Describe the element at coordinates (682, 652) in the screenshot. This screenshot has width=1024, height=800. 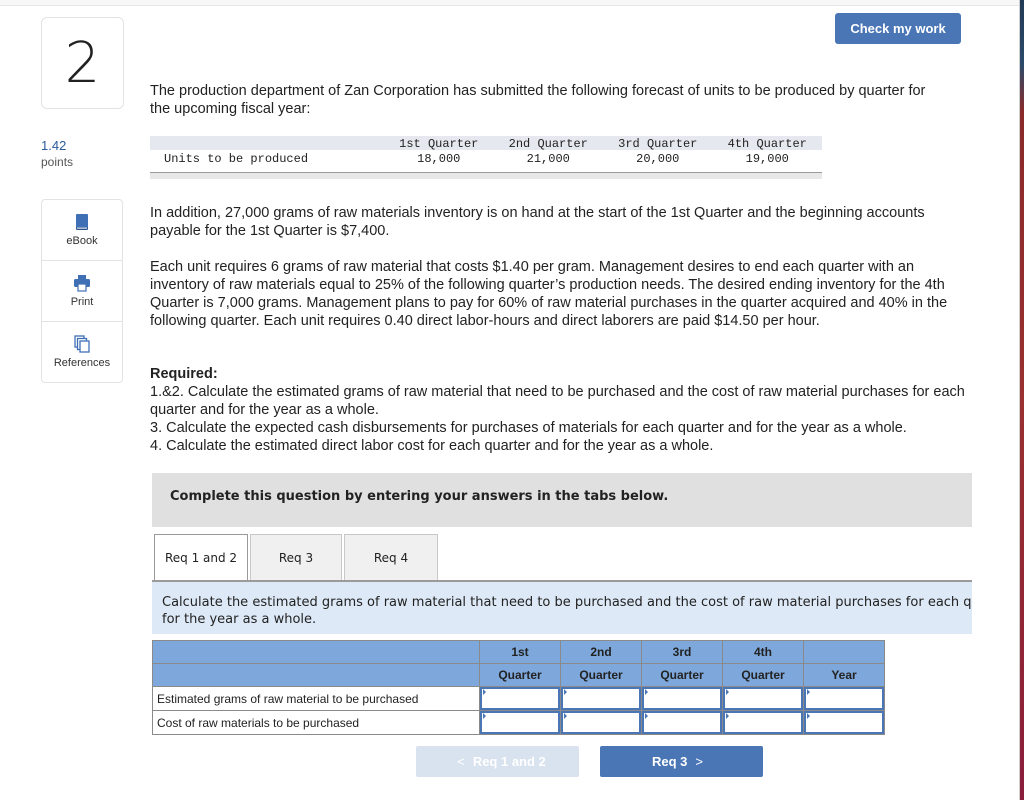
I see `header-3rd: 3rd` at that location.